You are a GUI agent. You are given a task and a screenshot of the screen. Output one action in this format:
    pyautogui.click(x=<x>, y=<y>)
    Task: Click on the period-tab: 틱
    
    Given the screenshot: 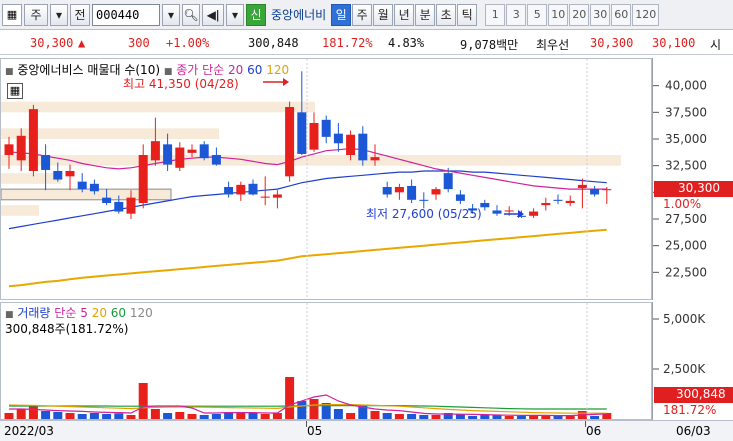 What is the action you would take?
    pyautogui.click(x=467, y=14)
    